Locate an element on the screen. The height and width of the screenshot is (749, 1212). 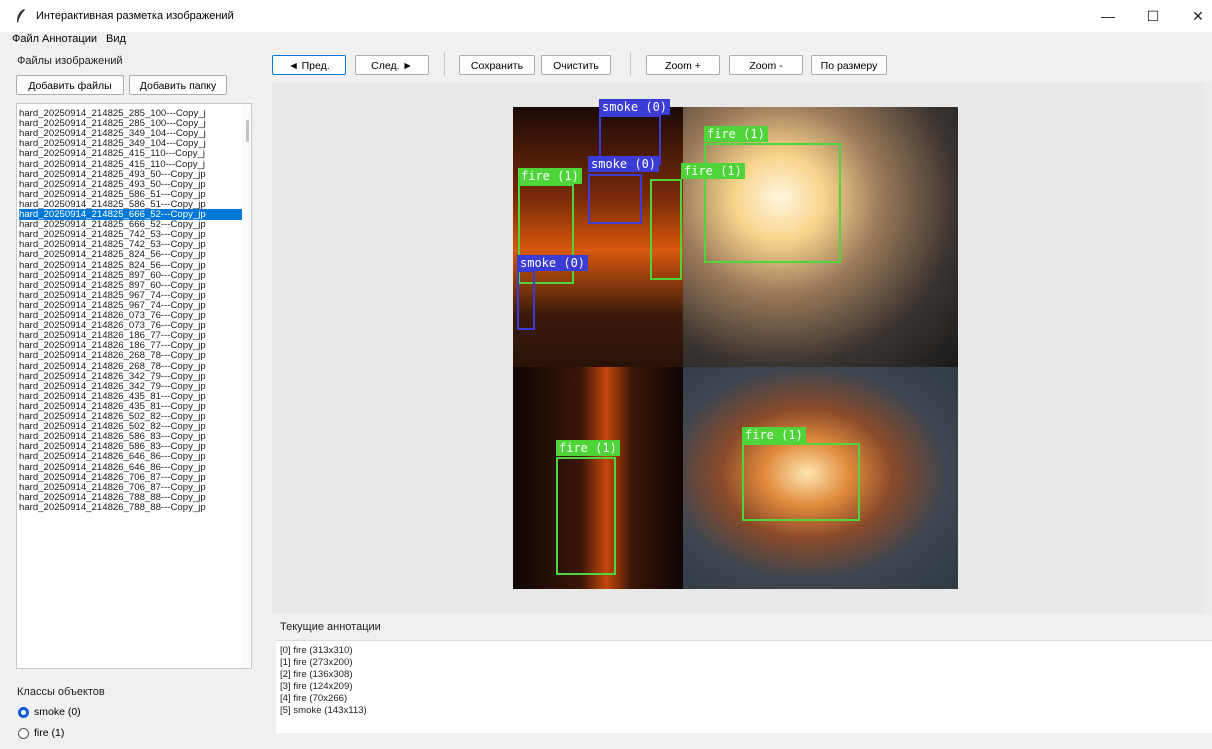
annotation-item: [2] fire (136x308) is located at coordinates (316, 674).